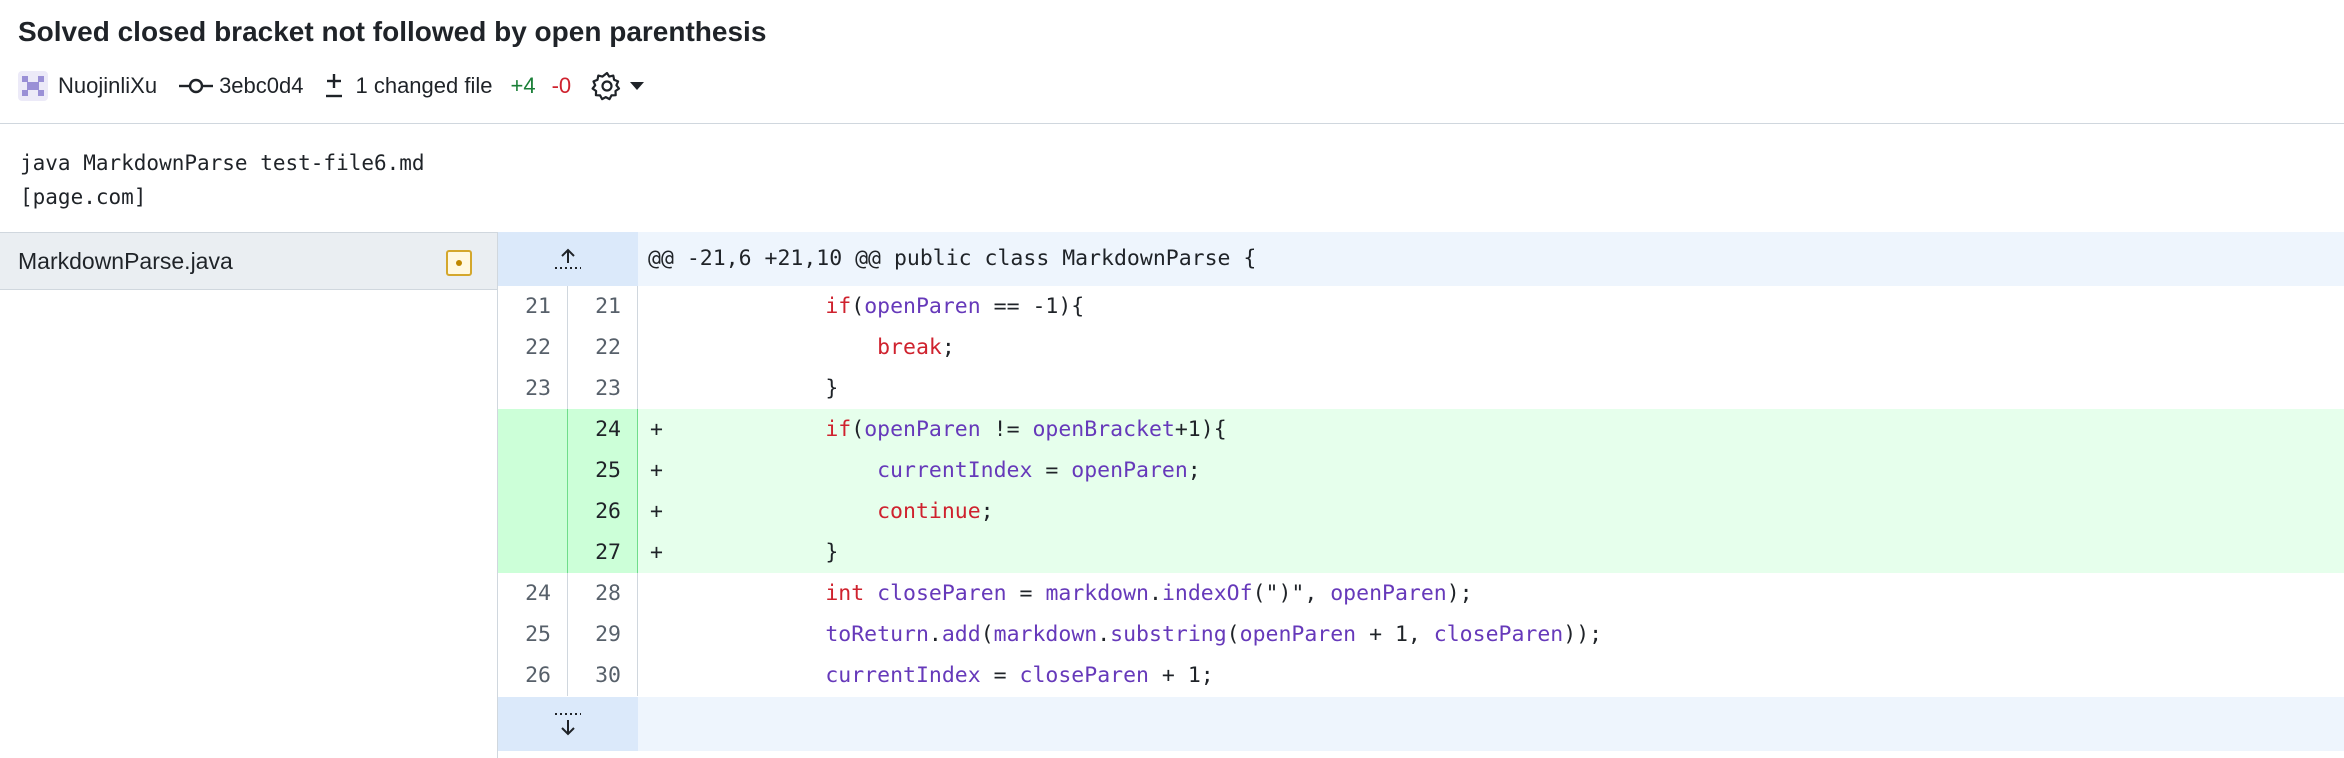 The width and height of the screenshot is (2344, 758). I want to click on code-line: if(openParen != openBracket+1){, so click(948, 429).